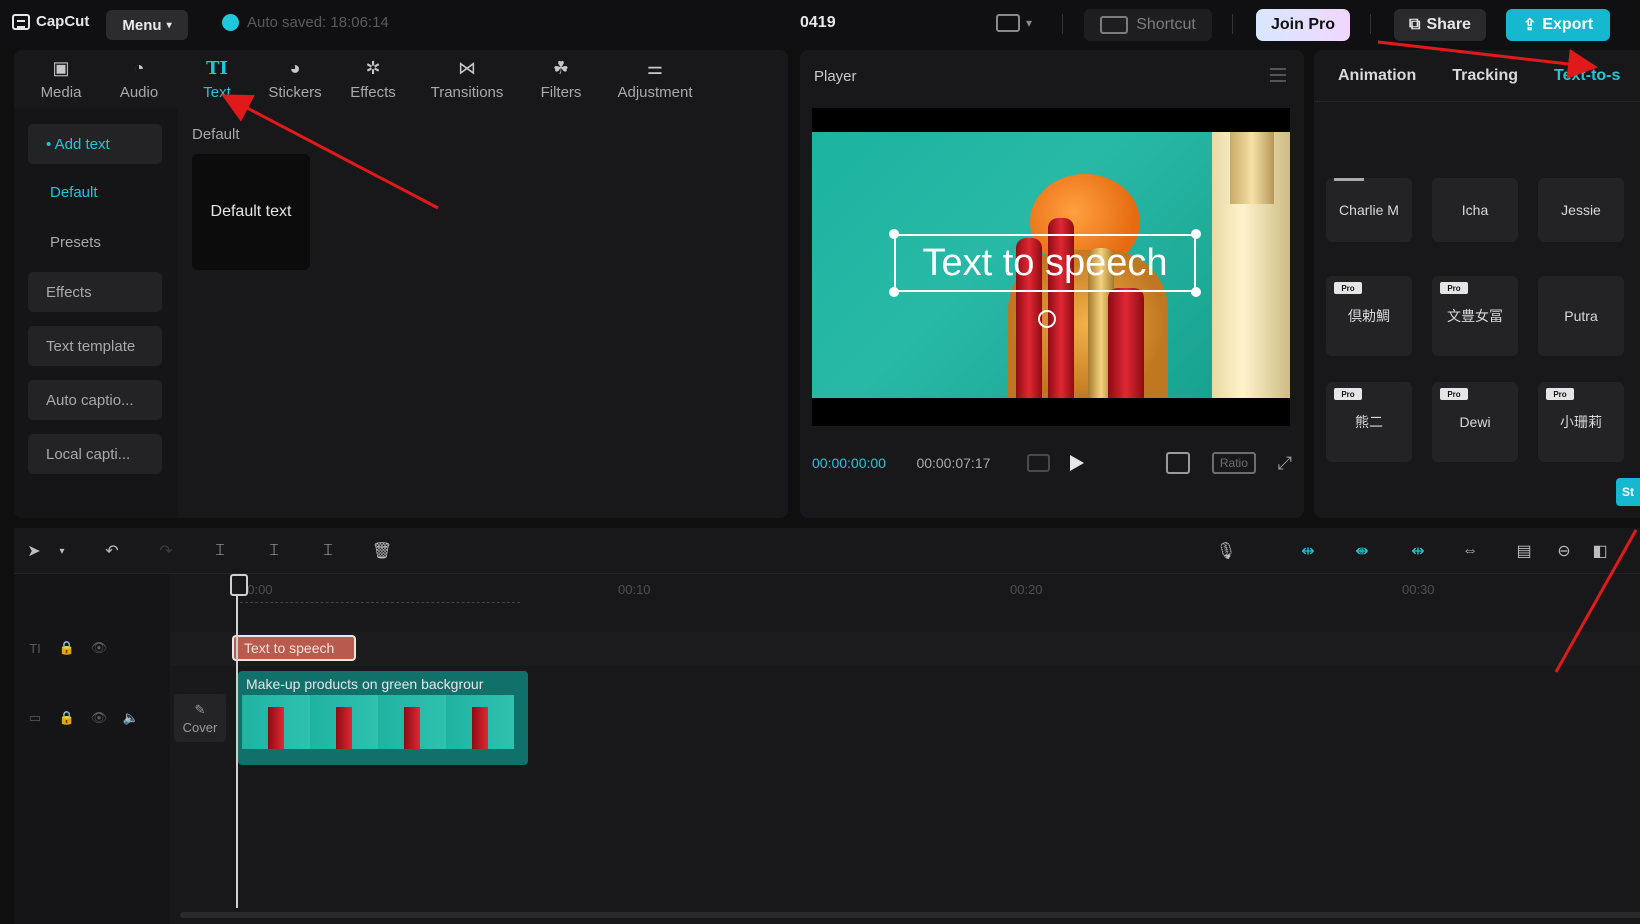 The height and width of the screenshot is (924, 1640). Describe the element at coordinates (1470, 551) in the screenshot. I see `split-preview-icon: ⇔` at that location.